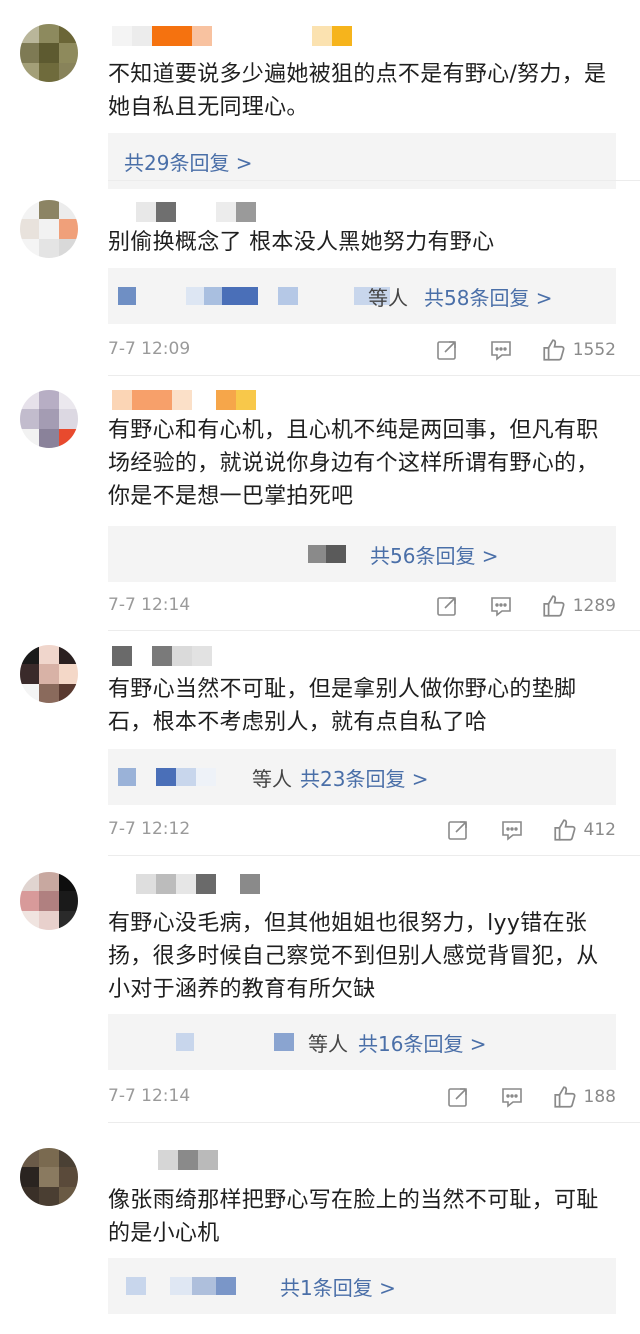 Image resolution: width=640 pixels, height=1334 pixels. I want to click on comment-actions: 1289, so click(525, 606).